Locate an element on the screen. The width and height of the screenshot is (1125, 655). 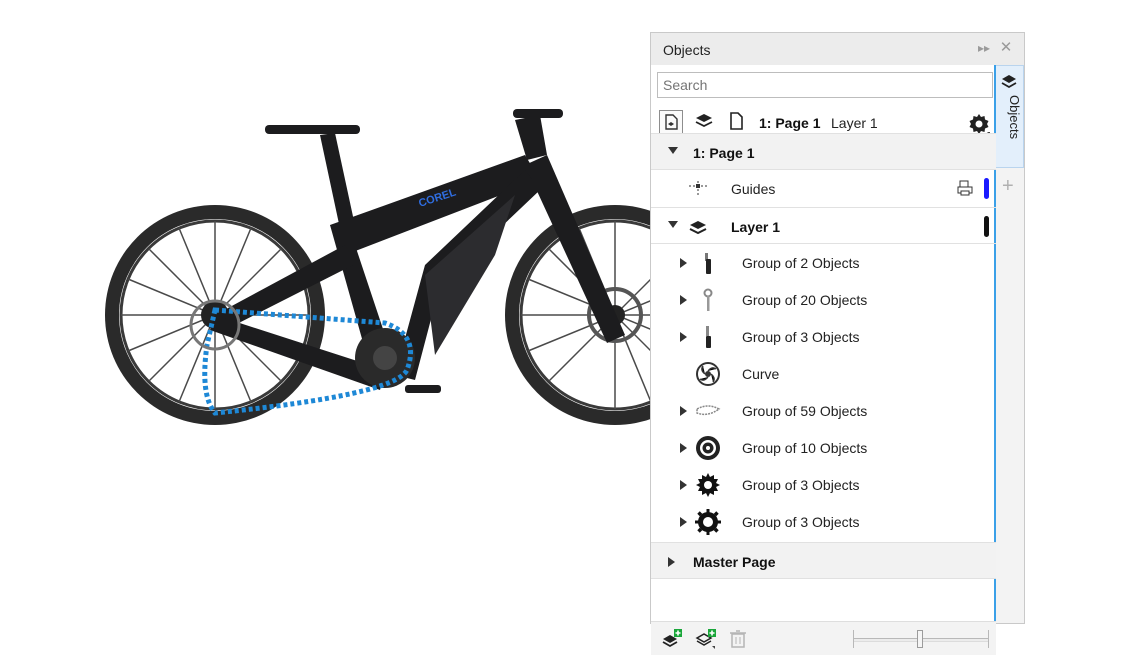
tree-object-row: Group of 20 Objects is located at coordinates (823, 299).